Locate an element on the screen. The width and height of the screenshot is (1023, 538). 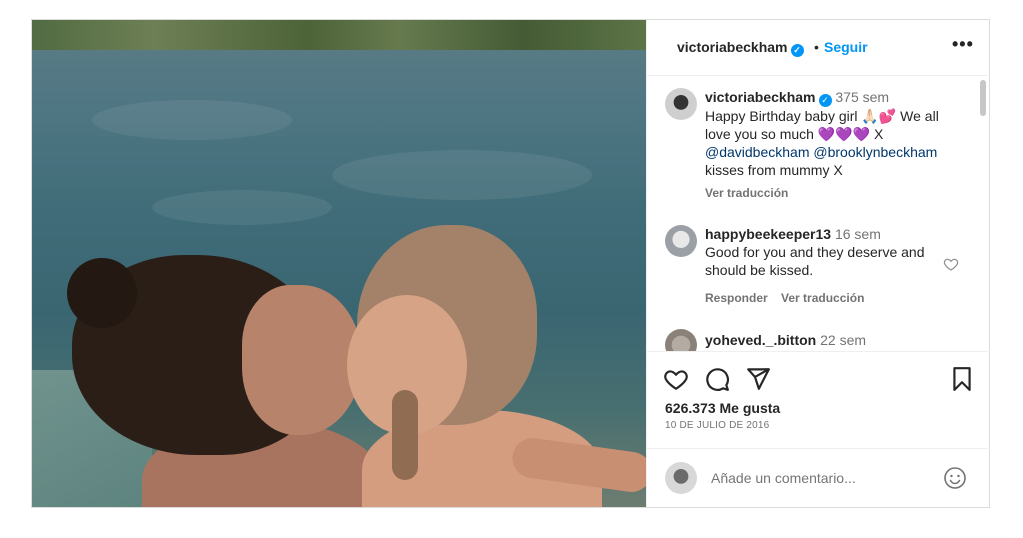
like-heart-icon is located at coordinates (676, 379).